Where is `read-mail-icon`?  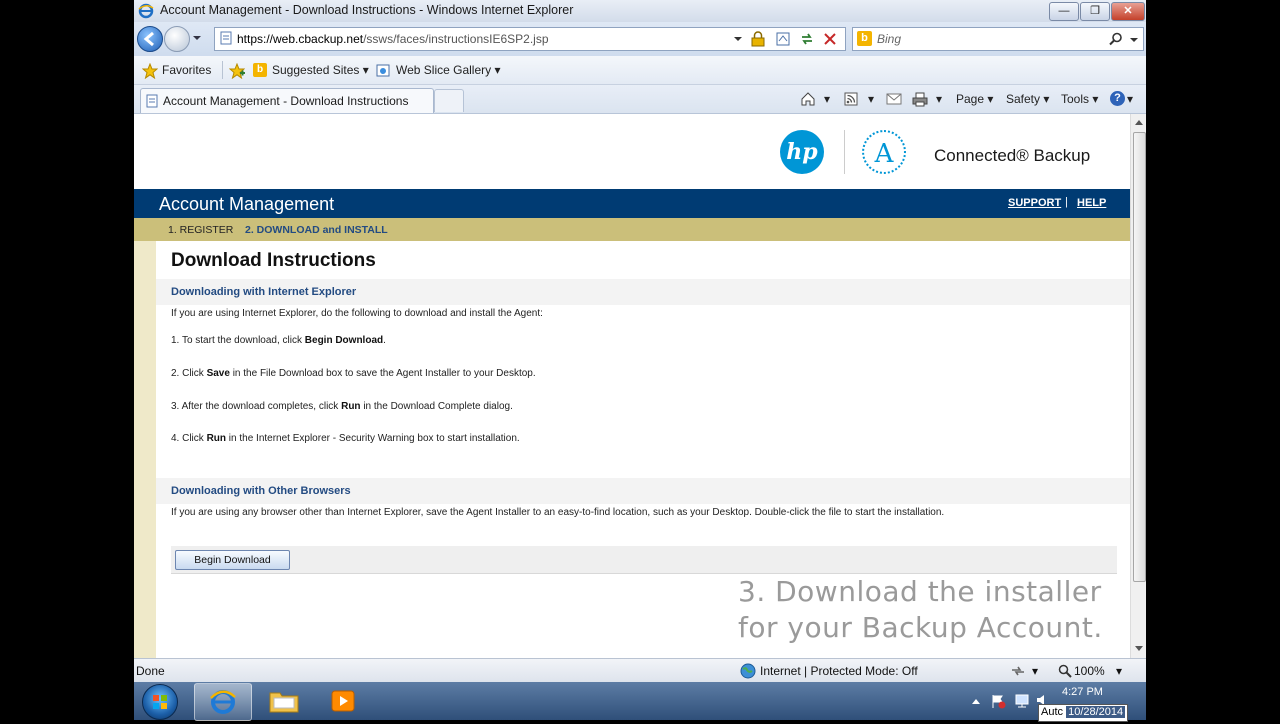 read-mail-icon is located at coordinates (894, 99).